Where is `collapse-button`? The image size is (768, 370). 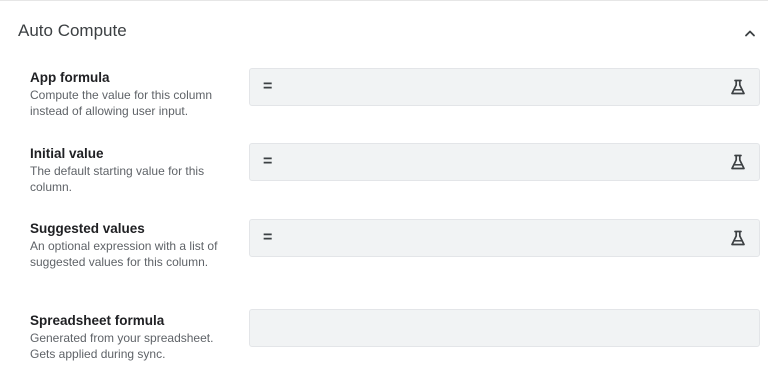 collapse-button is located at coordinates (750, 33).